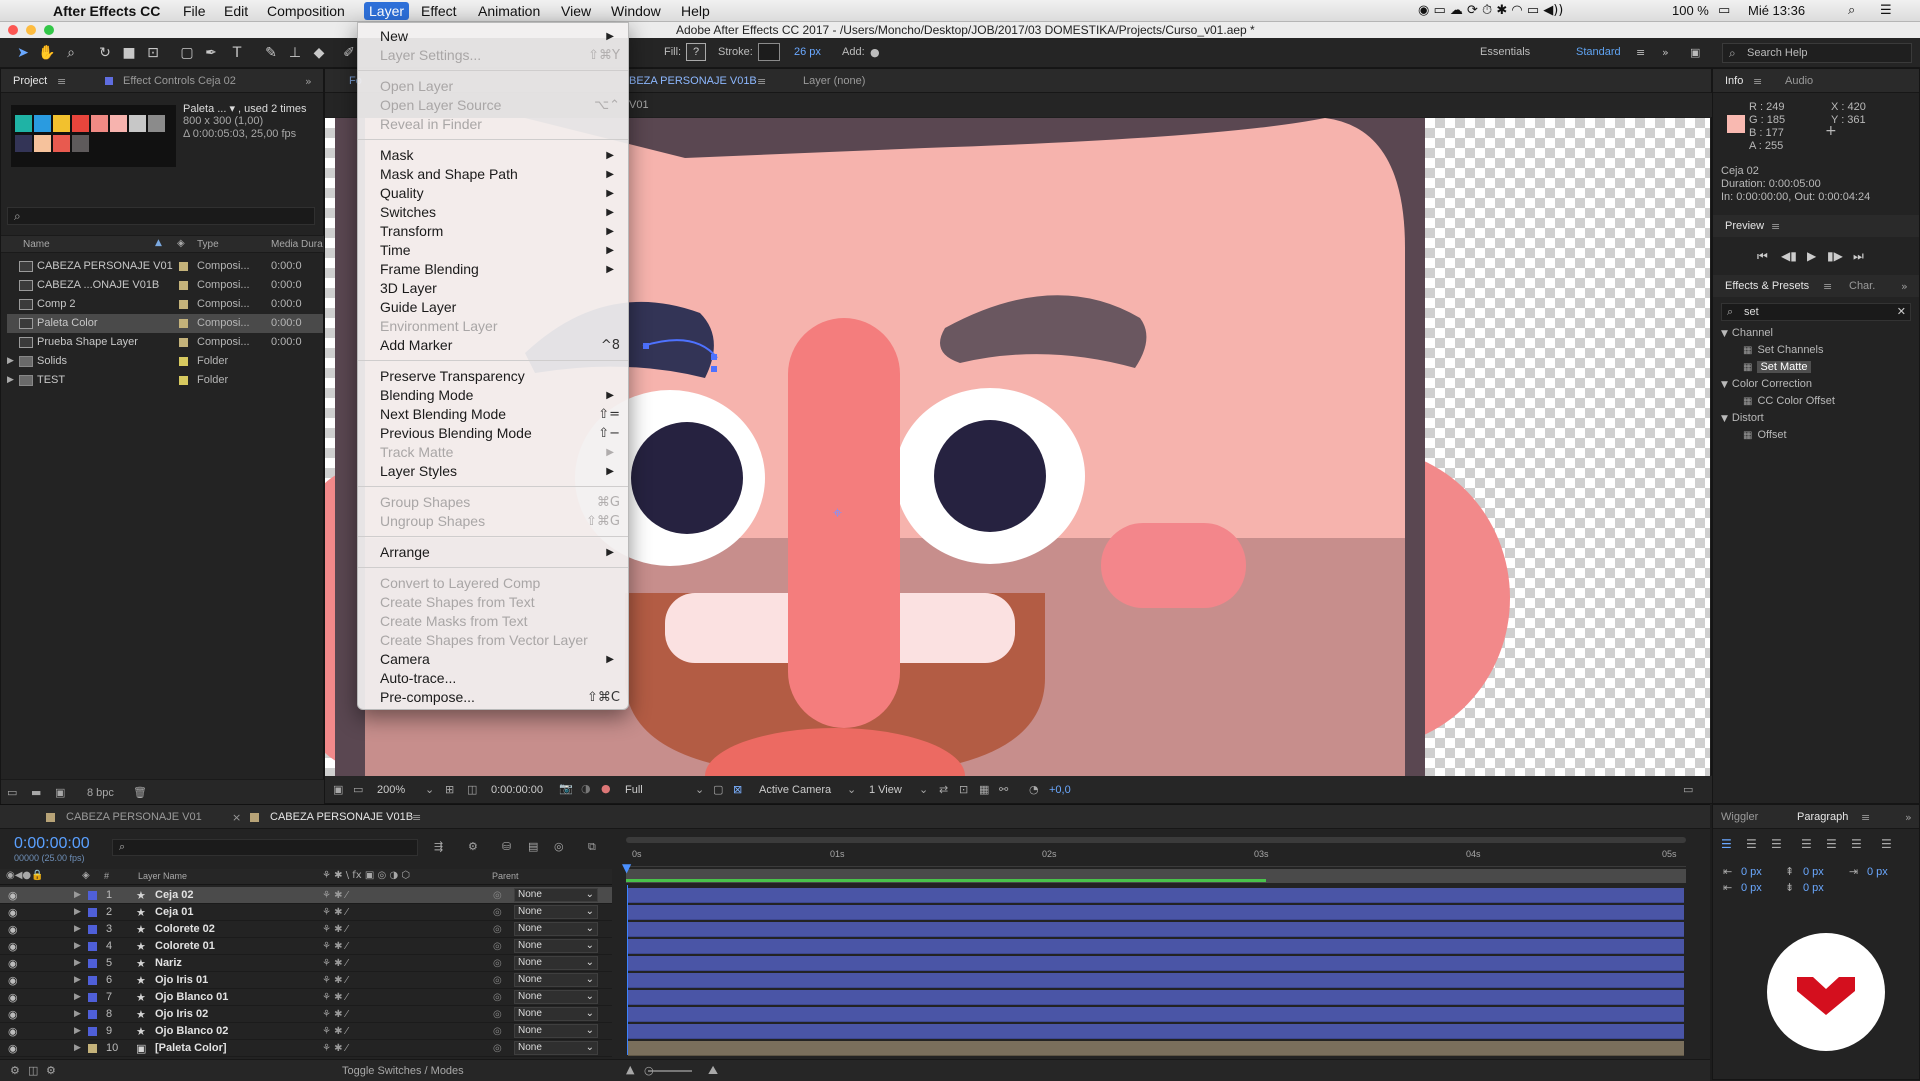  What do you see at coordinates (606, 788) in the screenshot?
I see `color-channel-icon: ●` at bounding box center [606, 788].